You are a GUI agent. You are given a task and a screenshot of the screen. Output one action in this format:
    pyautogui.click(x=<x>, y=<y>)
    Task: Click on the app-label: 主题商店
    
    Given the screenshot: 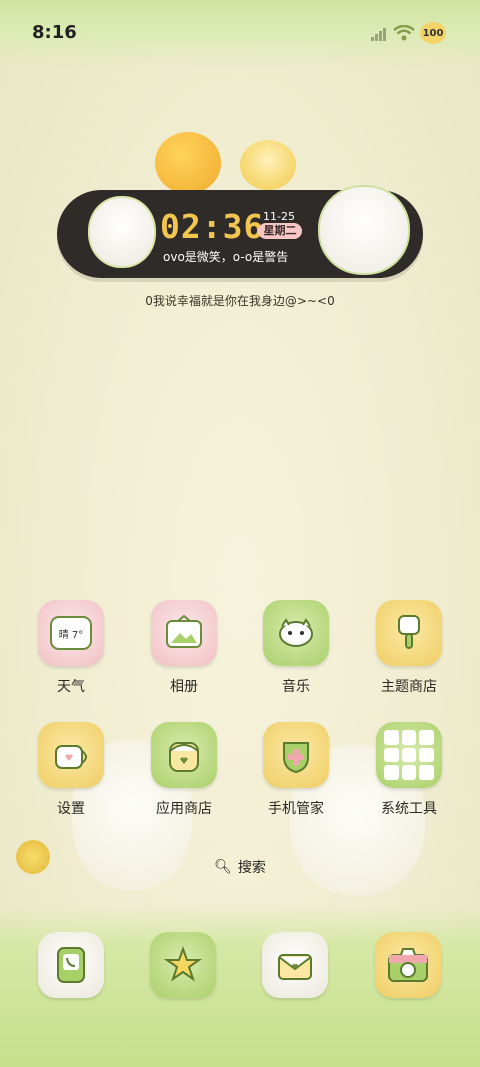 What is the action you would take?
    pyautogui.click(x=409, y=687)
    